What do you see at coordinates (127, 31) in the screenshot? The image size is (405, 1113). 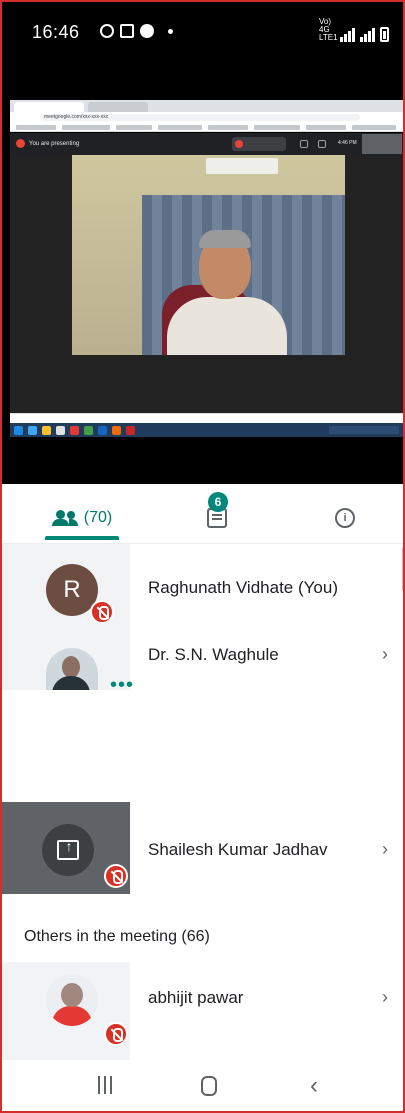 I see `gallery-icon` at bounding box center [127, 31].